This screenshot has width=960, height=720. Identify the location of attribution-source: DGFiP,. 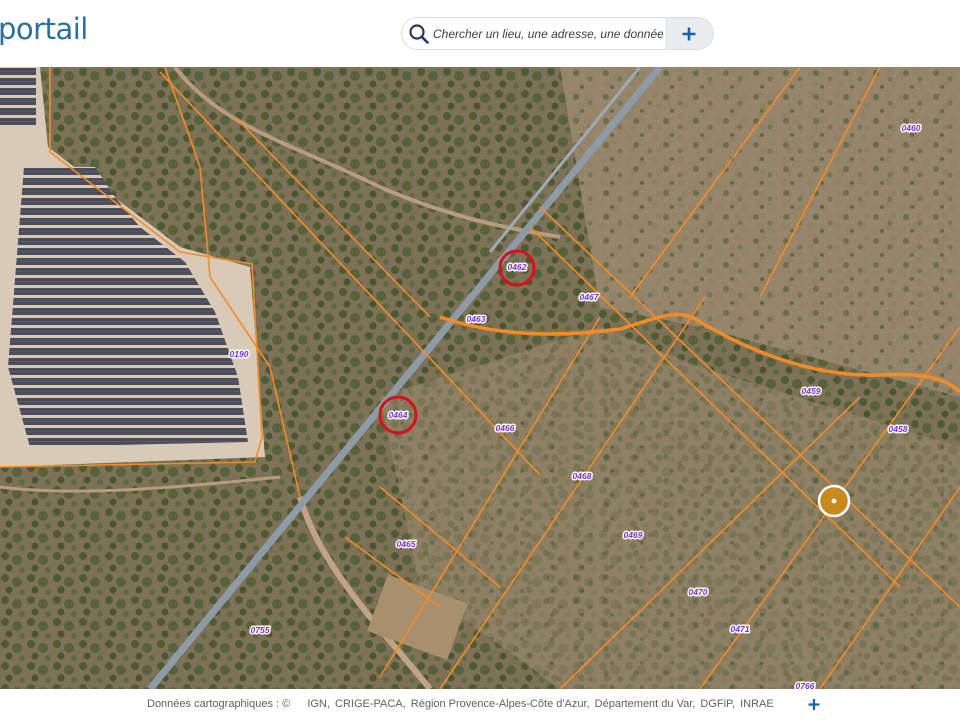
(717, 704).